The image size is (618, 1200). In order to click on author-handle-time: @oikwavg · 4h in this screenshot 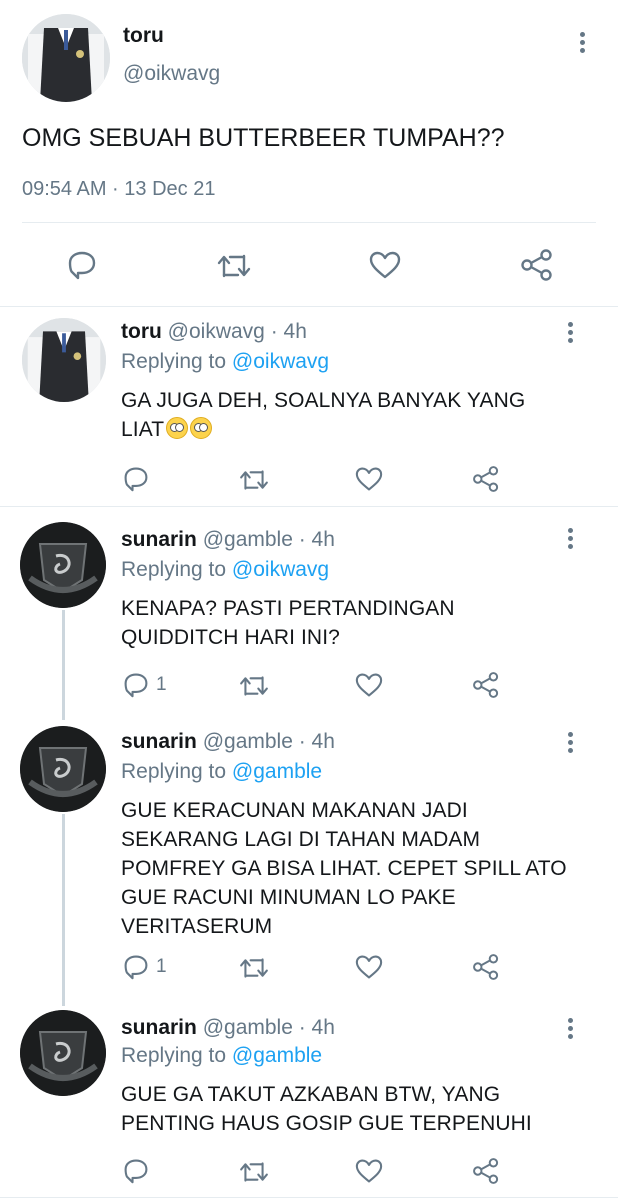, I will do `click(237, 331)`.